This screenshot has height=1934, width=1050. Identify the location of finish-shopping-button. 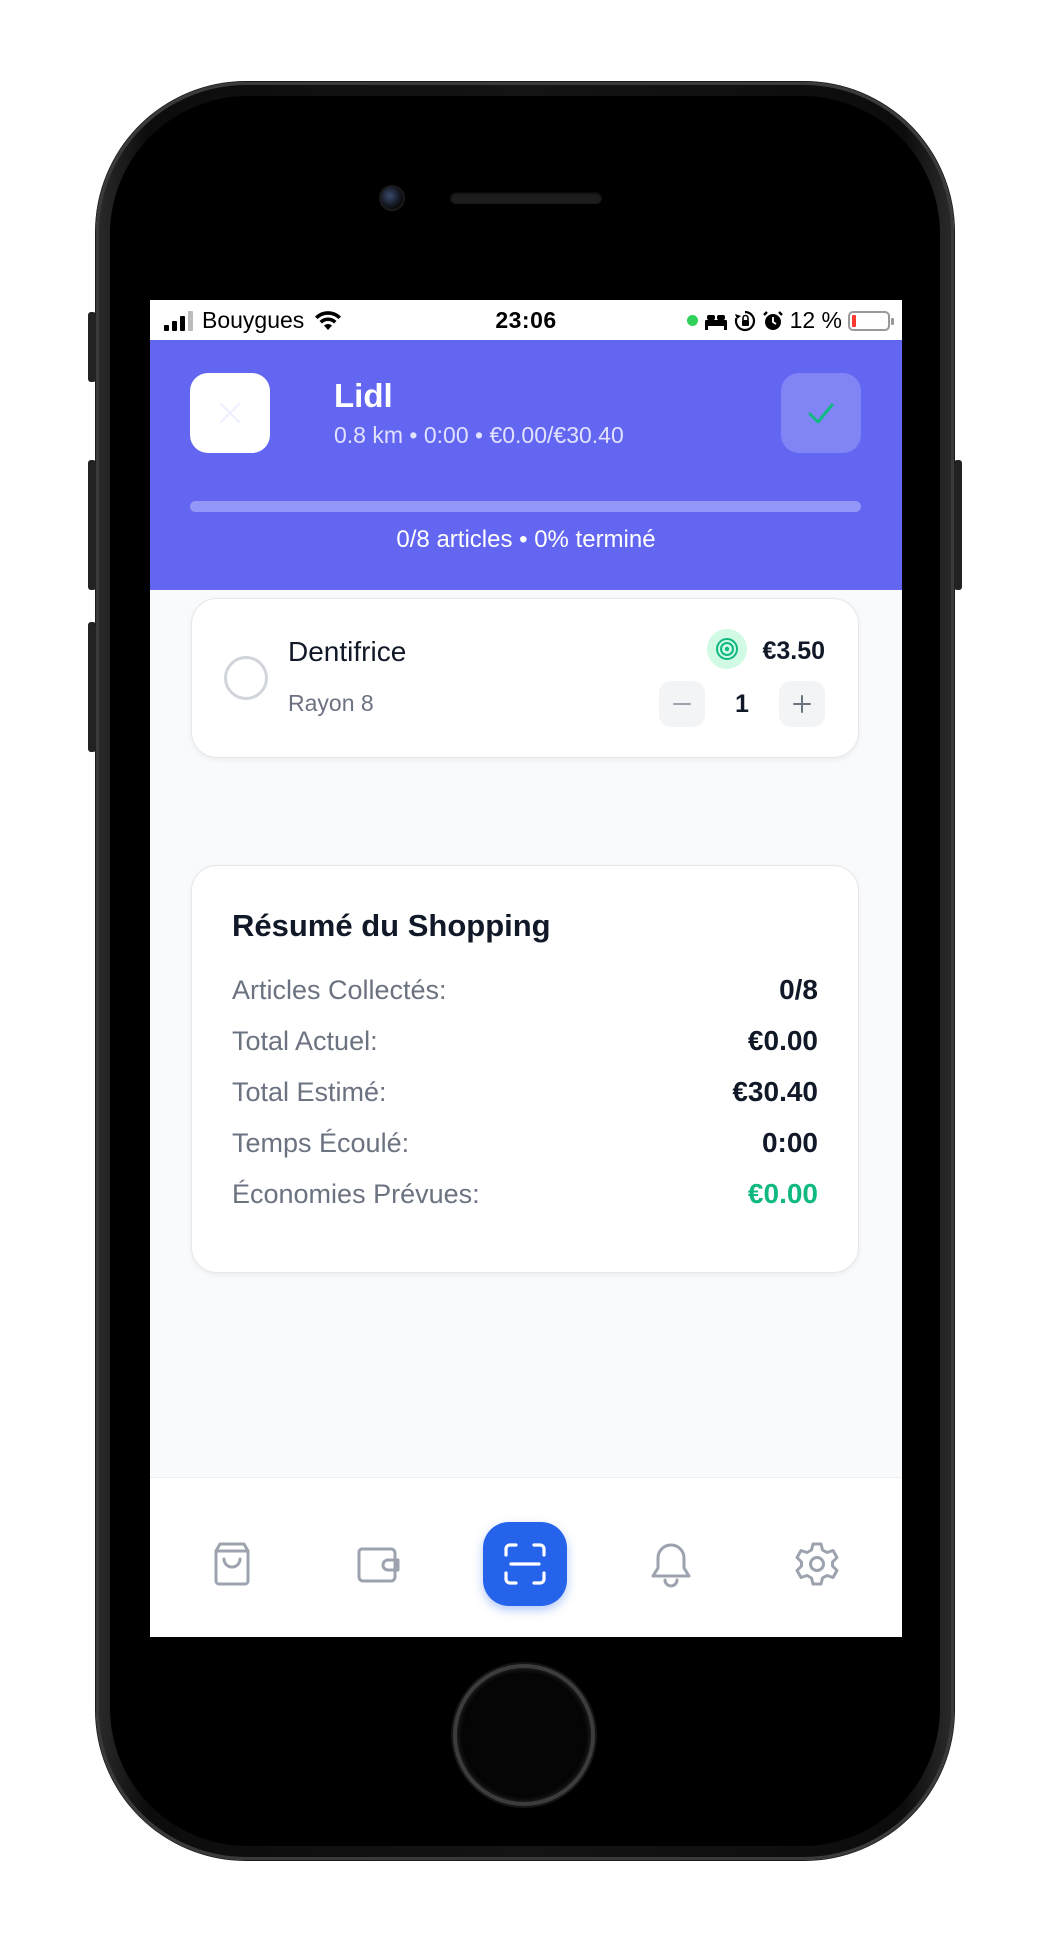
(821, 413).